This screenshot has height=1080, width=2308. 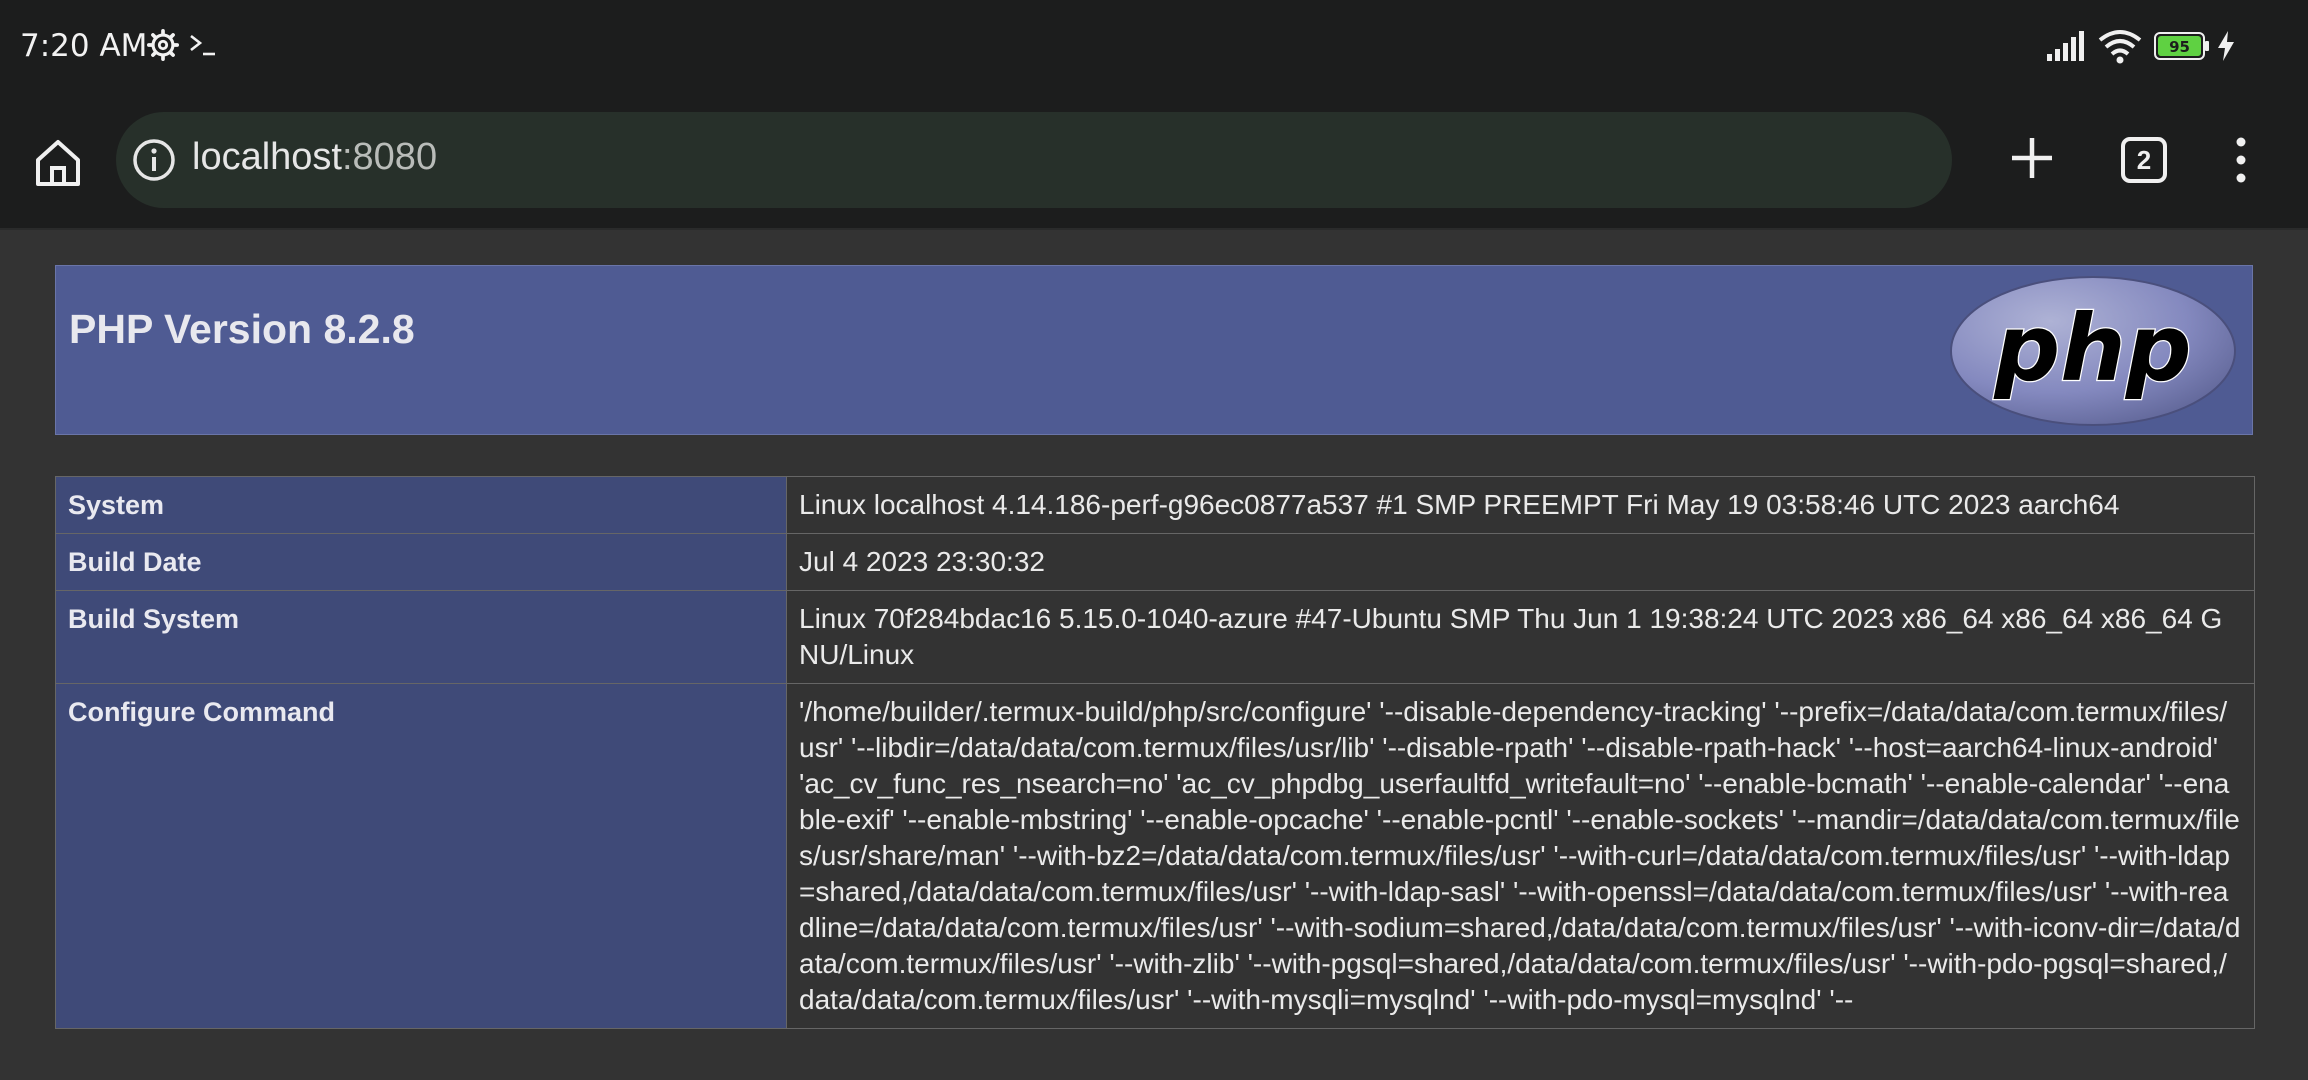 I want to click on logo-text: php, so click(x=2092, y=348).